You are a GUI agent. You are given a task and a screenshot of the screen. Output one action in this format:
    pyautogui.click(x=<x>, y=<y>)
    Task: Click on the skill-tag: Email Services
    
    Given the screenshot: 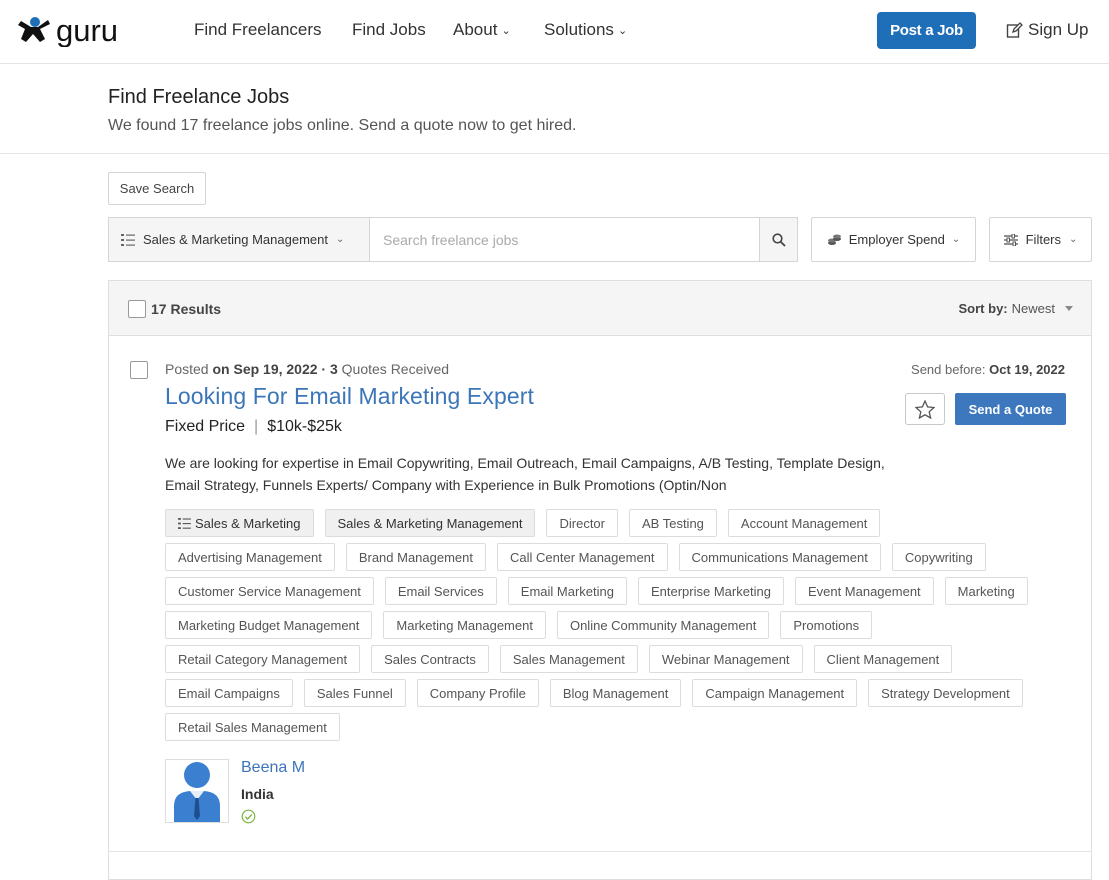 What is the action you would take?
    pyautogui.click(x=440, y=591)
    